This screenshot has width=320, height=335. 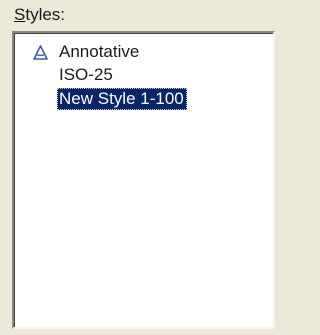 What do you see at coordinates (20, 14) in the screenshot?
I see `styles-label-mnemonic: S` at bounding box center [20, 14].